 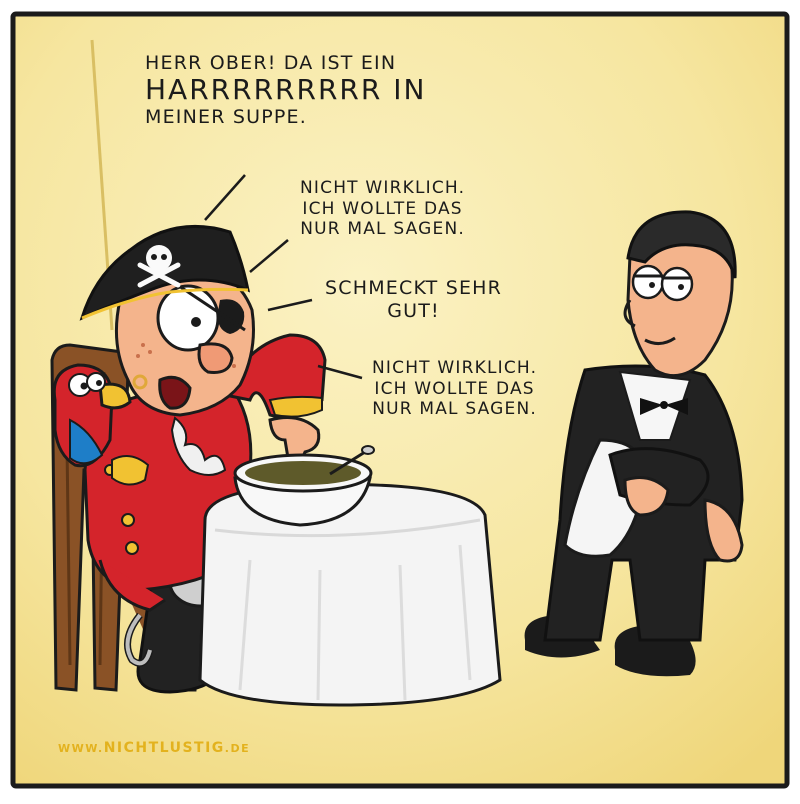 I want to click on speech-line: Harrrrrrrrr in, so click(x=286, y=90).